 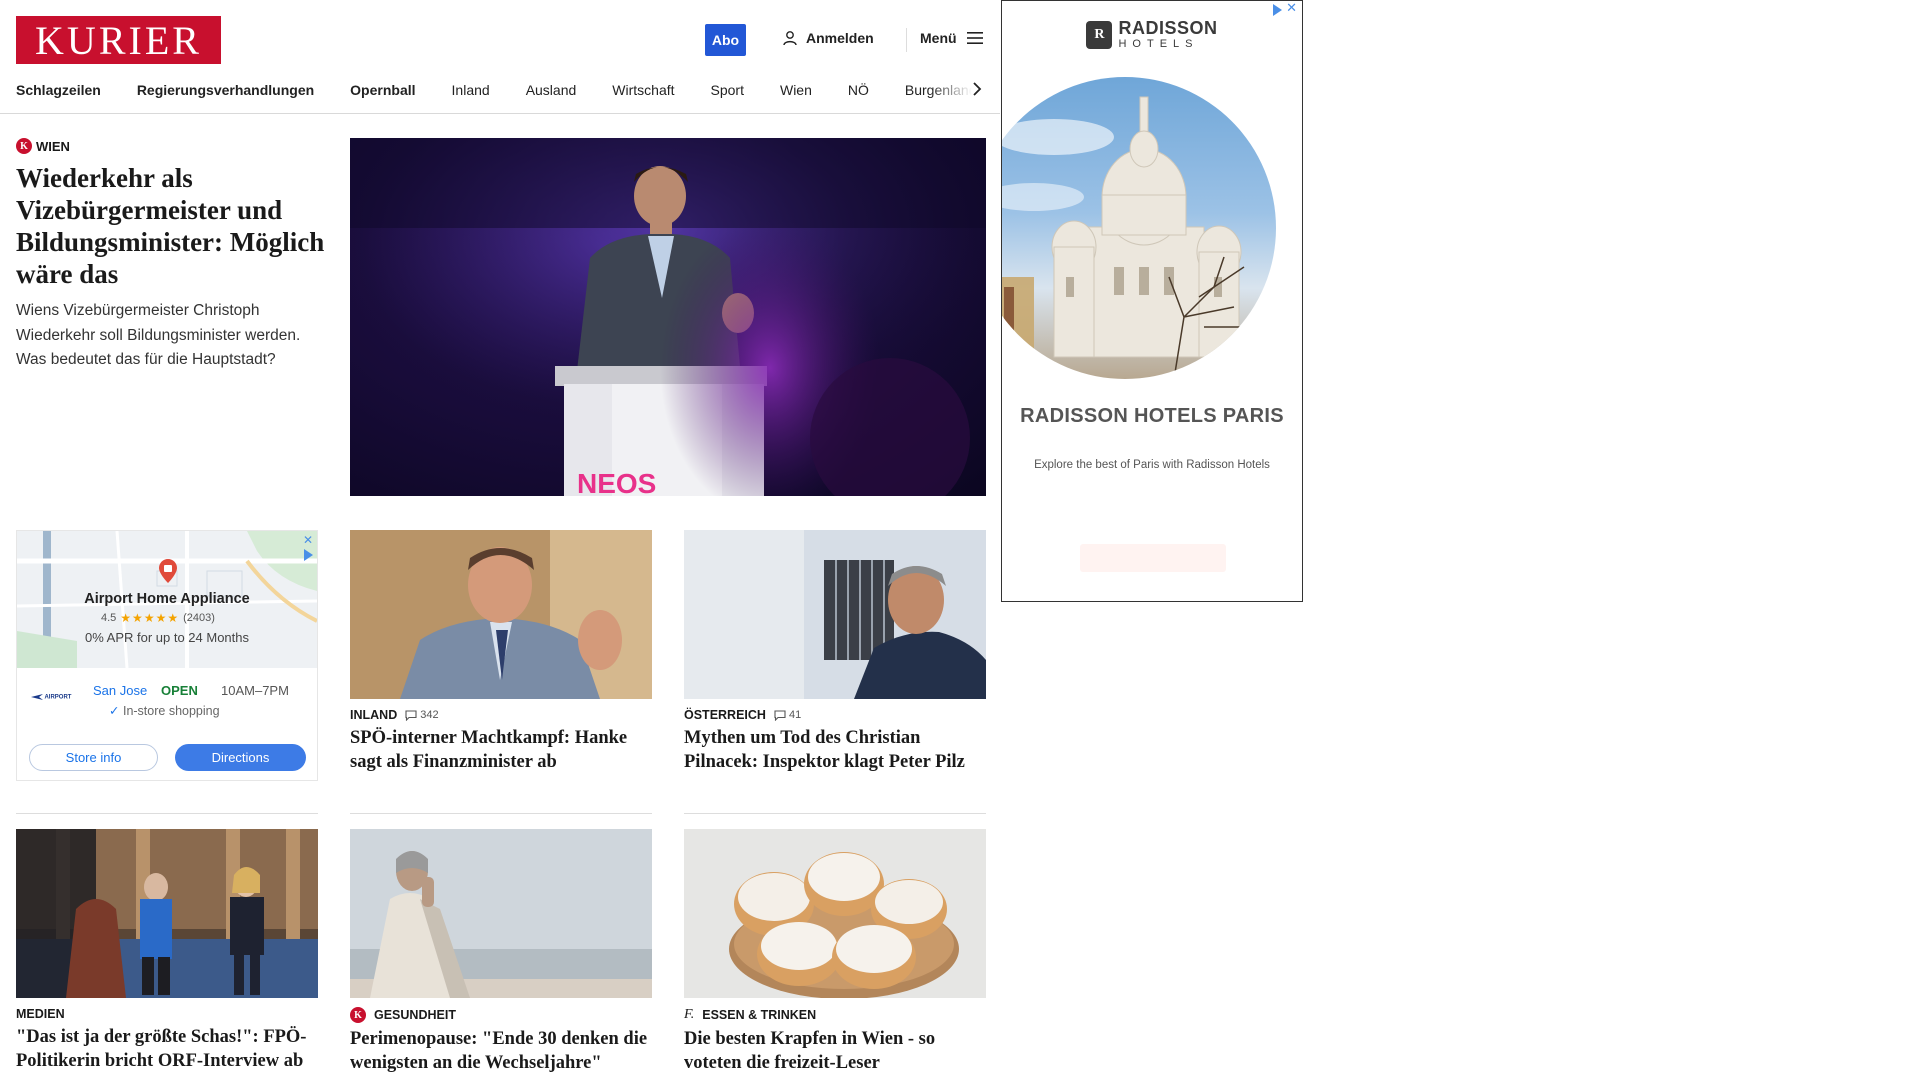 What do you see at coordinates (168, 571) in the screenshot?
I see `map-pin-icon` at bounding box center [168, 571].